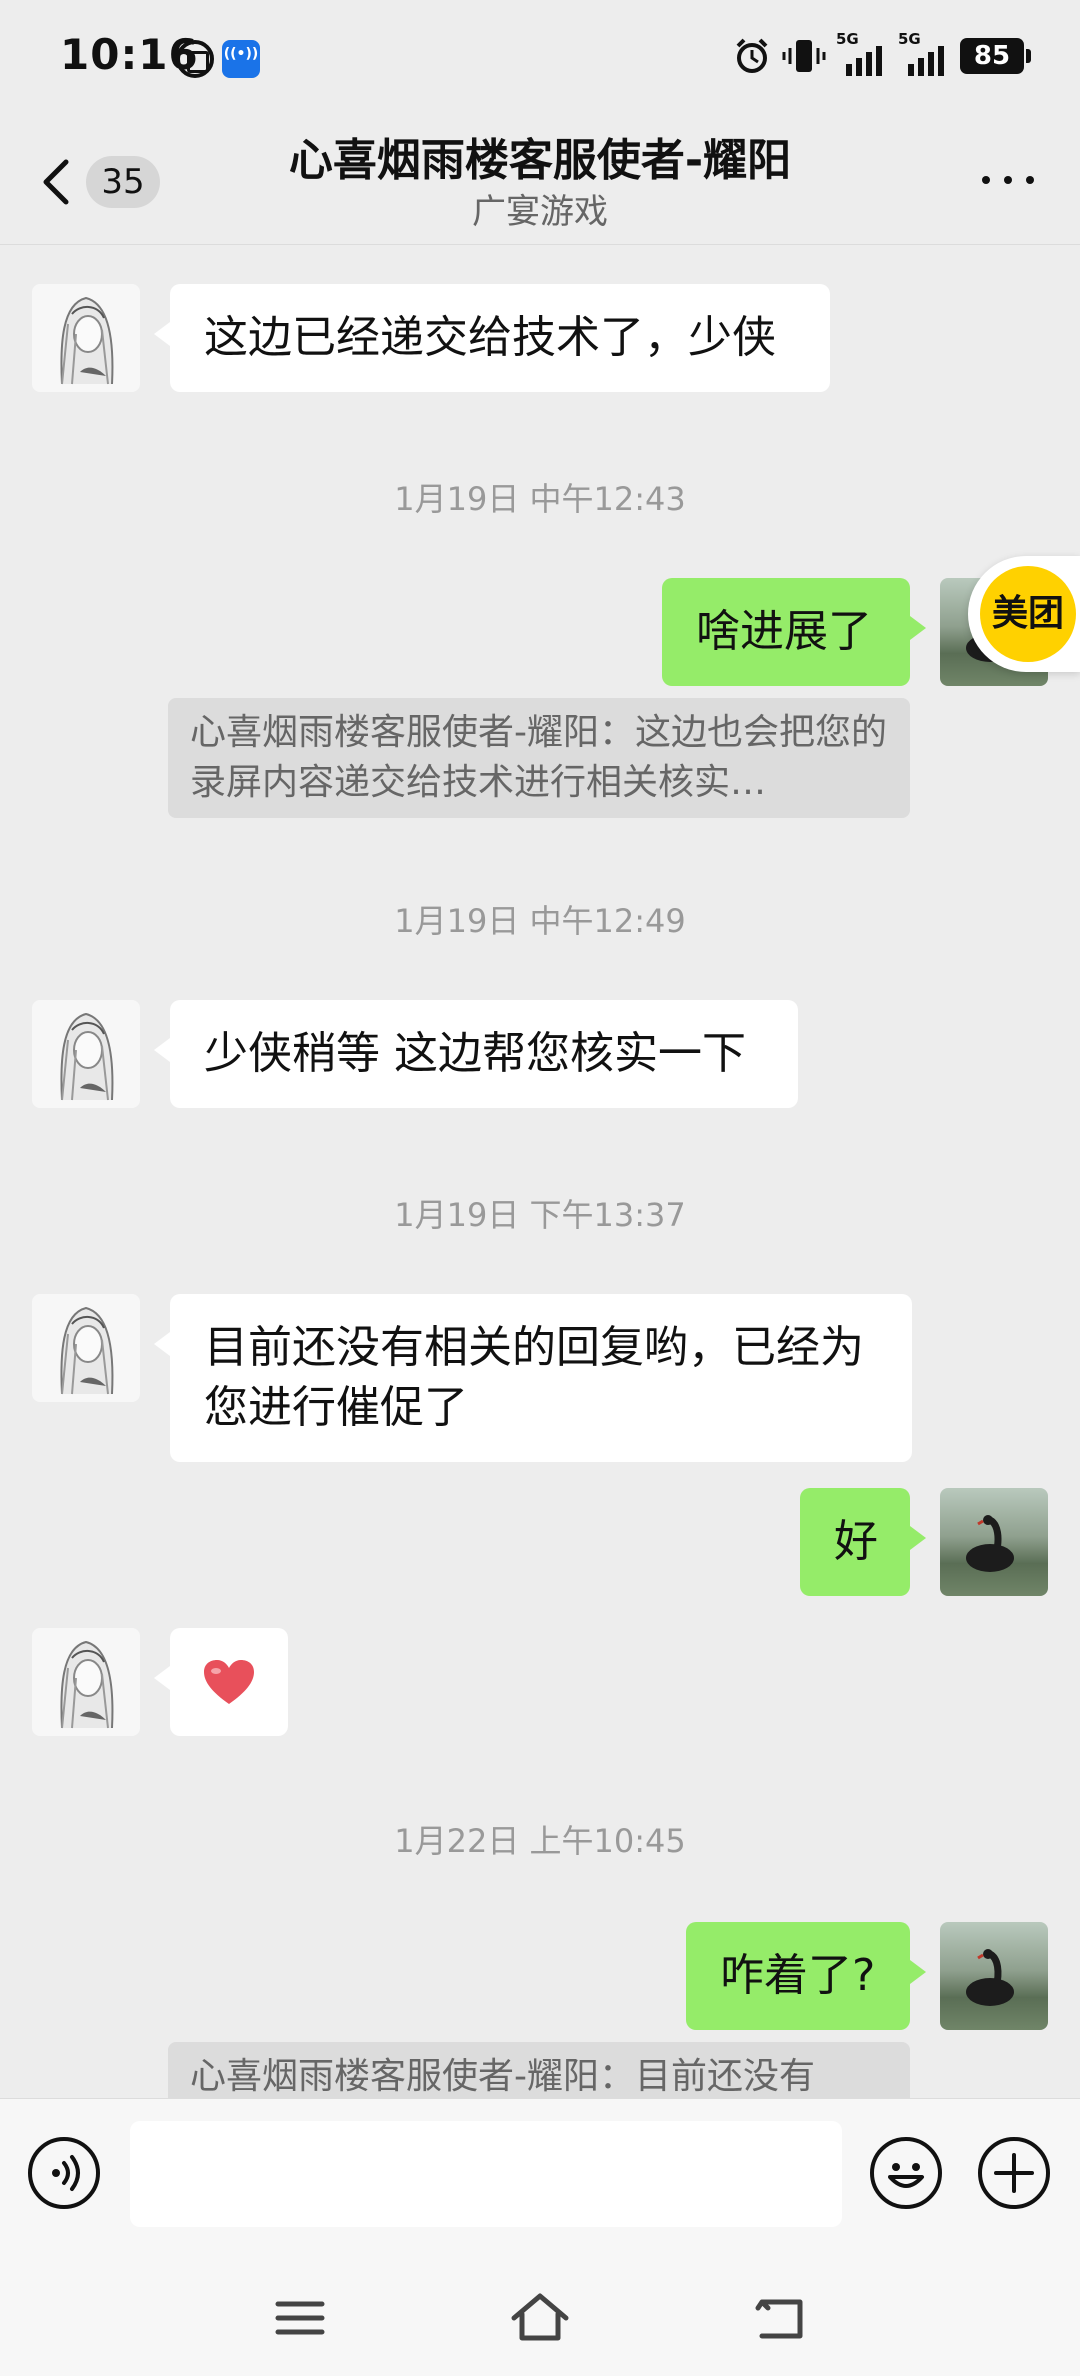 Image resolution: width=1080 pixels, height=2376 pixels. Describe the element at coordinates (540, 1841) in the screenshot. I see `message-timestamp: 1月22日 上午10:45` at that location.